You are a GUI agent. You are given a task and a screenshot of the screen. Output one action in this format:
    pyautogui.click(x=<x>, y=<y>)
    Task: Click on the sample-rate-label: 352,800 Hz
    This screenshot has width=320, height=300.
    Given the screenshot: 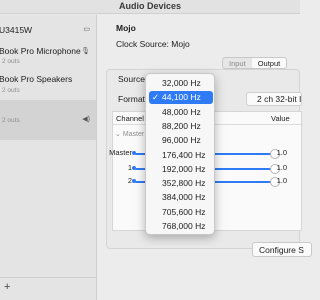 What is the action you would take?
    pyautogui.click(x=184, y=183)
    